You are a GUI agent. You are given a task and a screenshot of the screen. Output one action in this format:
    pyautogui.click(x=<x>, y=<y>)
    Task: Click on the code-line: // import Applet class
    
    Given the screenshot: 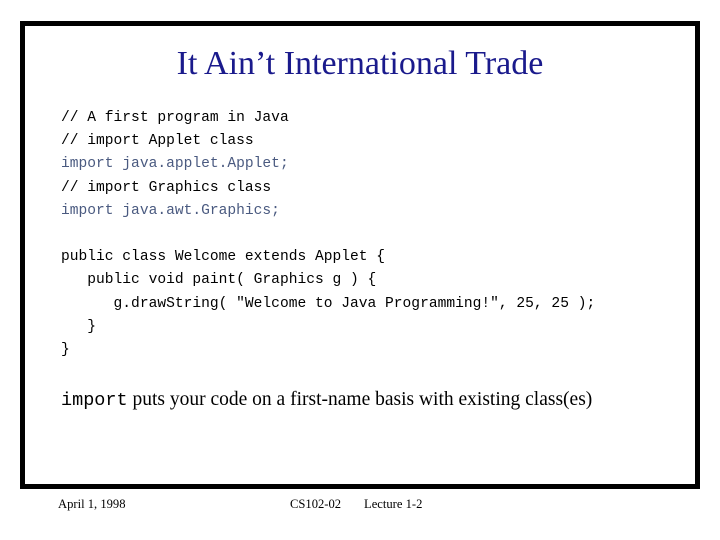 What is the action you would take?
    pyautogui.click(x=157, y=141)
    